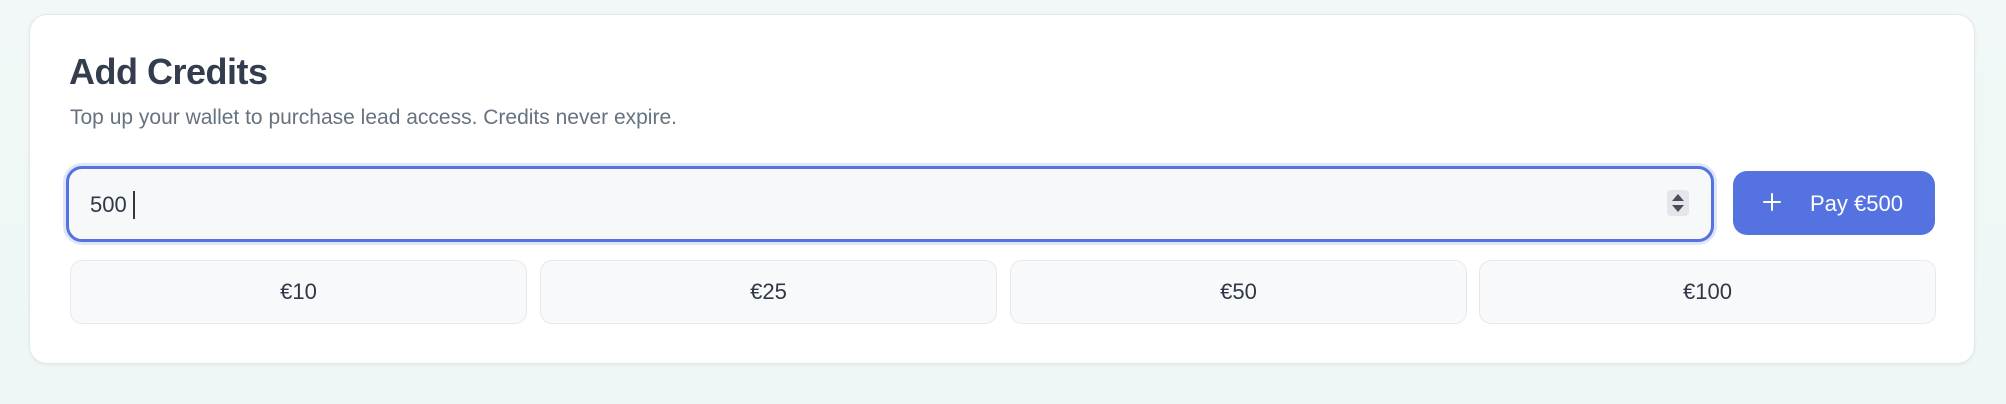  What do you see at coordinates (1772, 202) in the screenshot?
I see `plus-icon` at bounding box center [1772, 202].